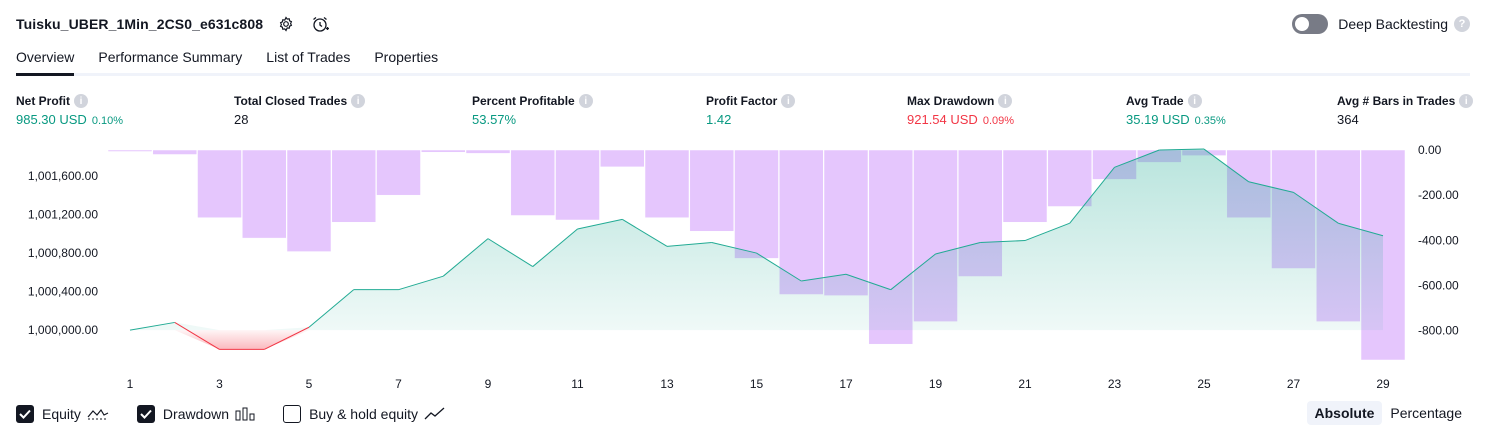  I want to click on right-axis-tick: -400.00, so click(1438, 240).